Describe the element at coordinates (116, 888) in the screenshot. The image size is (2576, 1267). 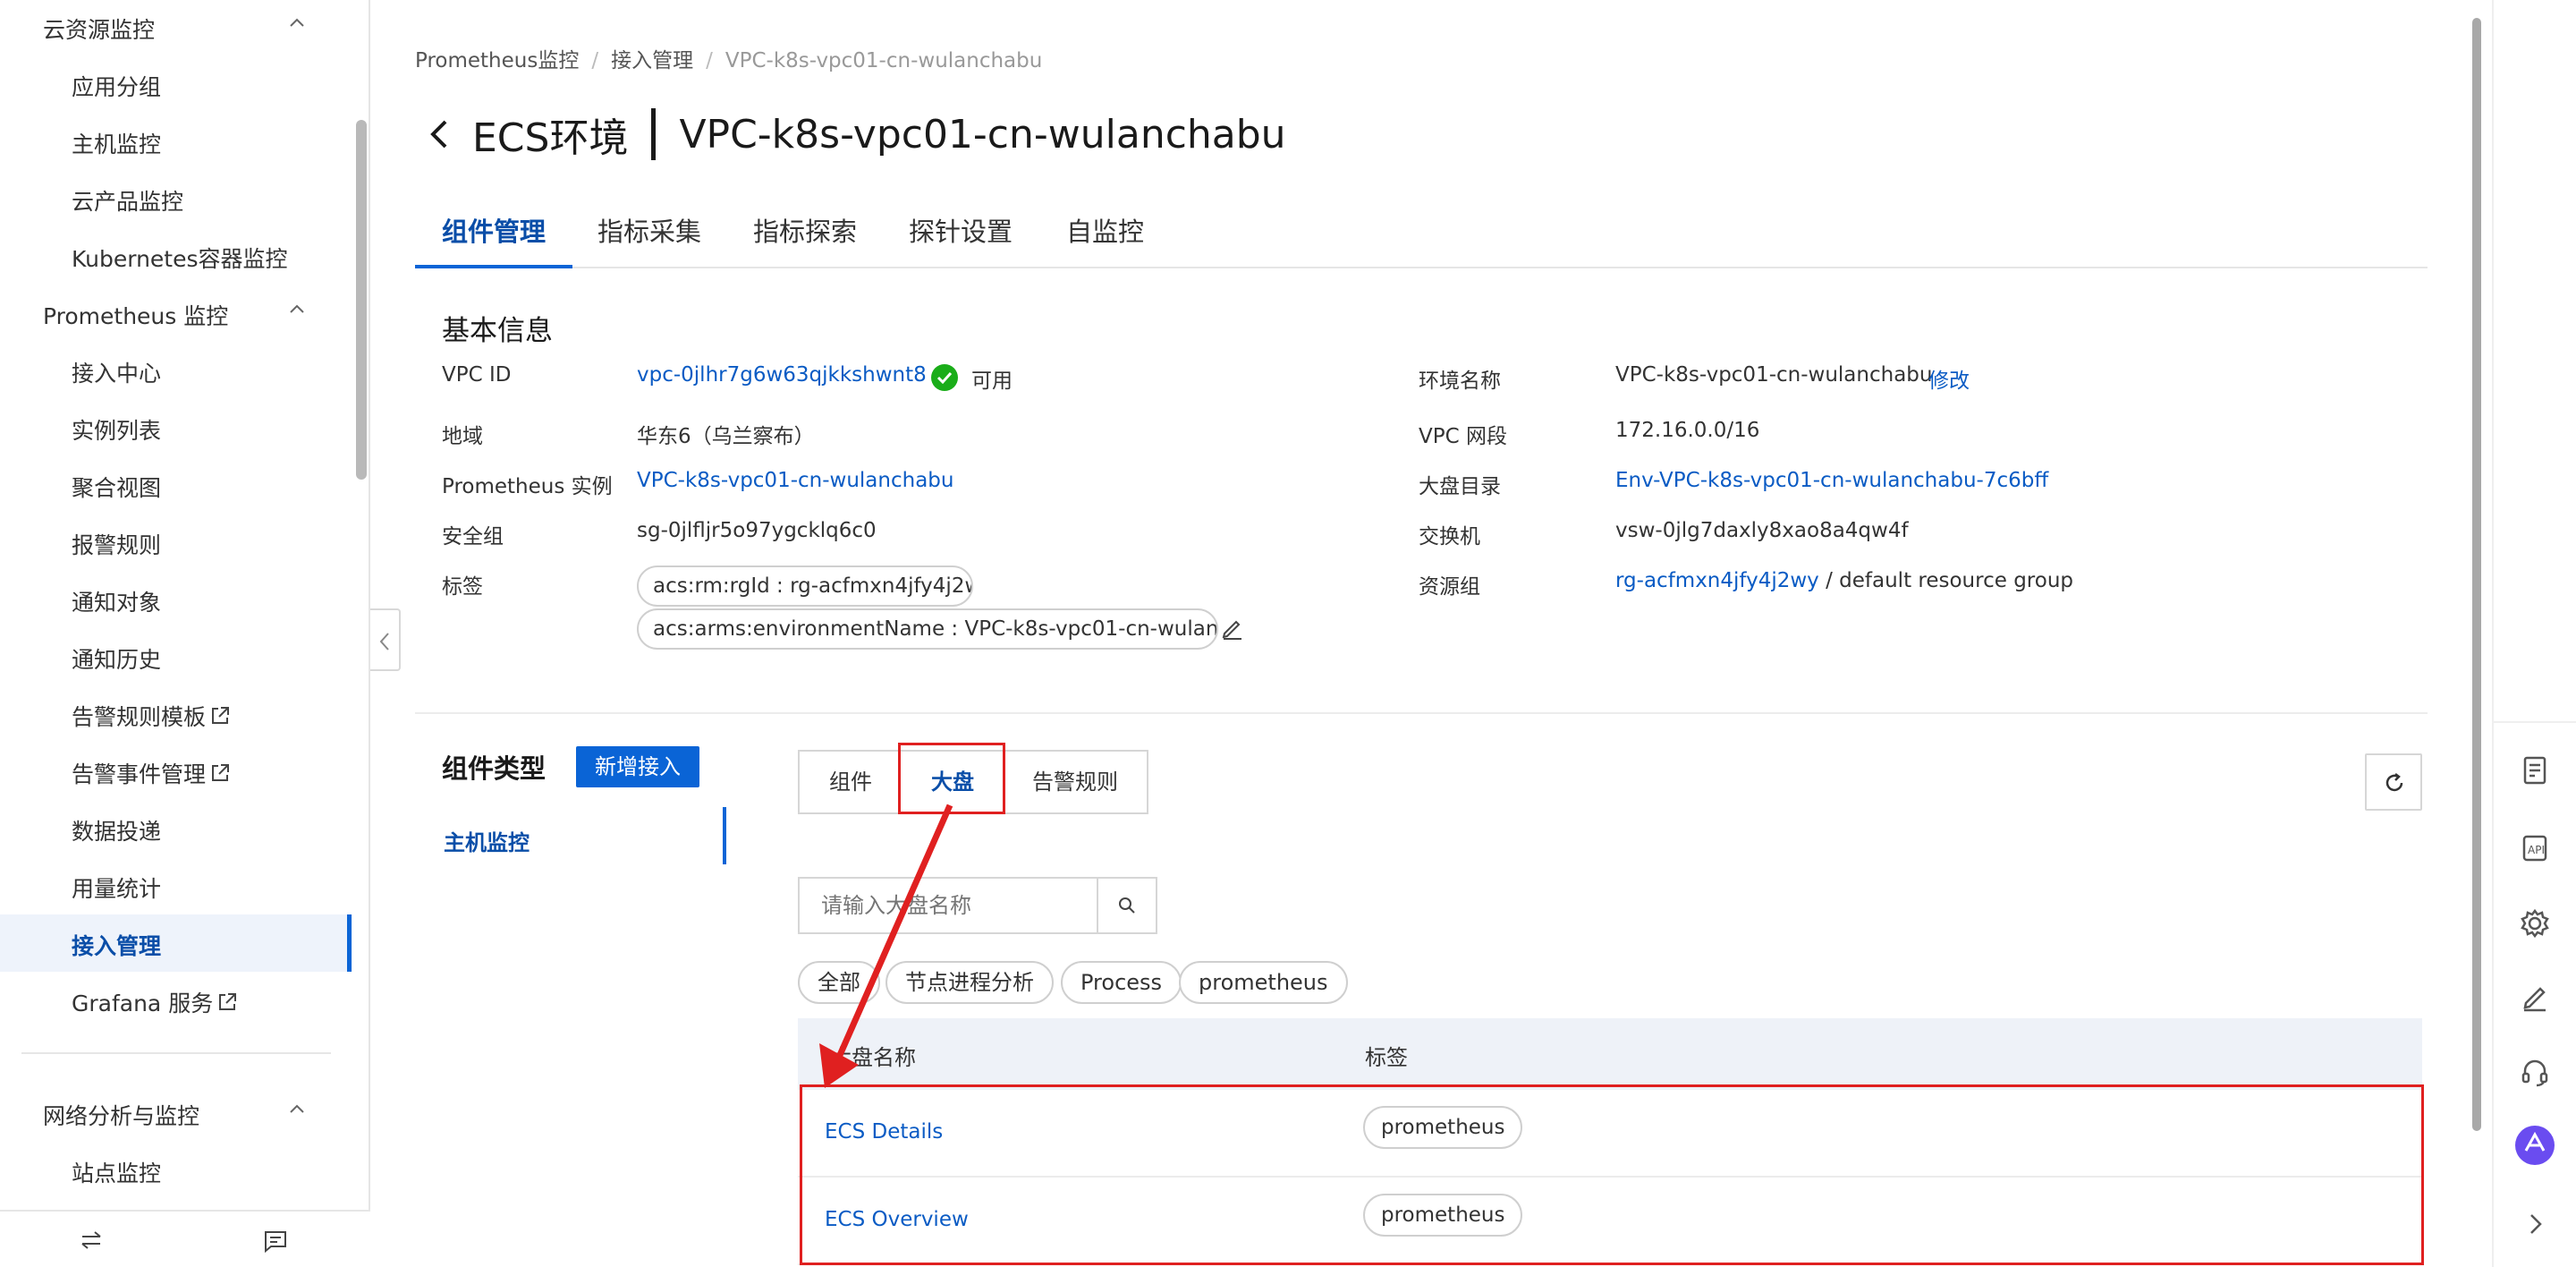
I see `sidebar-item-usage-stats: 用量统计` at that location.